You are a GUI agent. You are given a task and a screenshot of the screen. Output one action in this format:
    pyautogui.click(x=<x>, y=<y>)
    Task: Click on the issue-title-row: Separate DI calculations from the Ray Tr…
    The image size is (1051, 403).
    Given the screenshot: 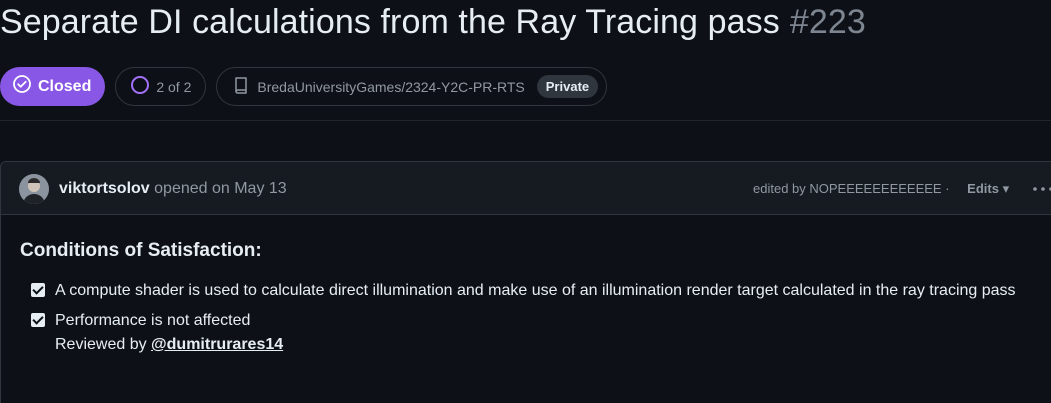 What is the action you would take?
    pyautogui.click(x=433, y=22)
    